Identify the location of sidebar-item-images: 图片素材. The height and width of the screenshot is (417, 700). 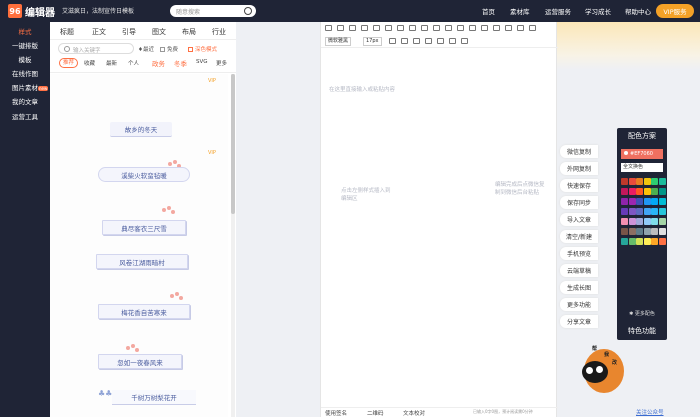
(25, 87).